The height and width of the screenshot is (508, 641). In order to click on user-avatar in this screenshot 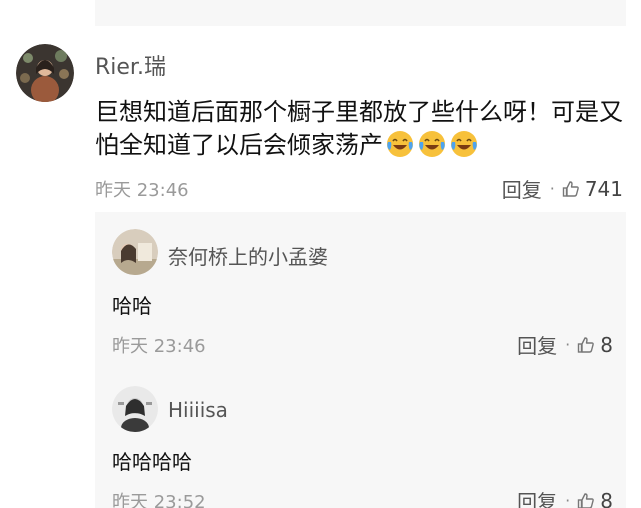, I will do `click(45, 73)`.